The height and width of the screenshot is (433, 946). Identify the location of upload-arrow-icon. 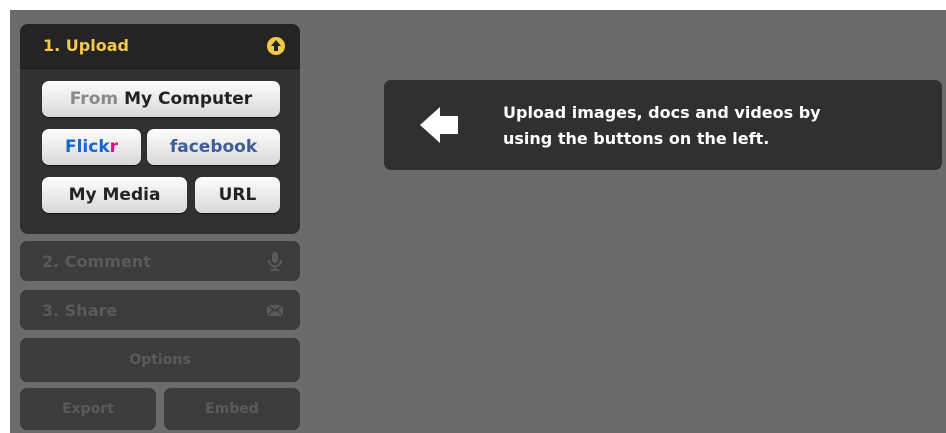
(276, 46).